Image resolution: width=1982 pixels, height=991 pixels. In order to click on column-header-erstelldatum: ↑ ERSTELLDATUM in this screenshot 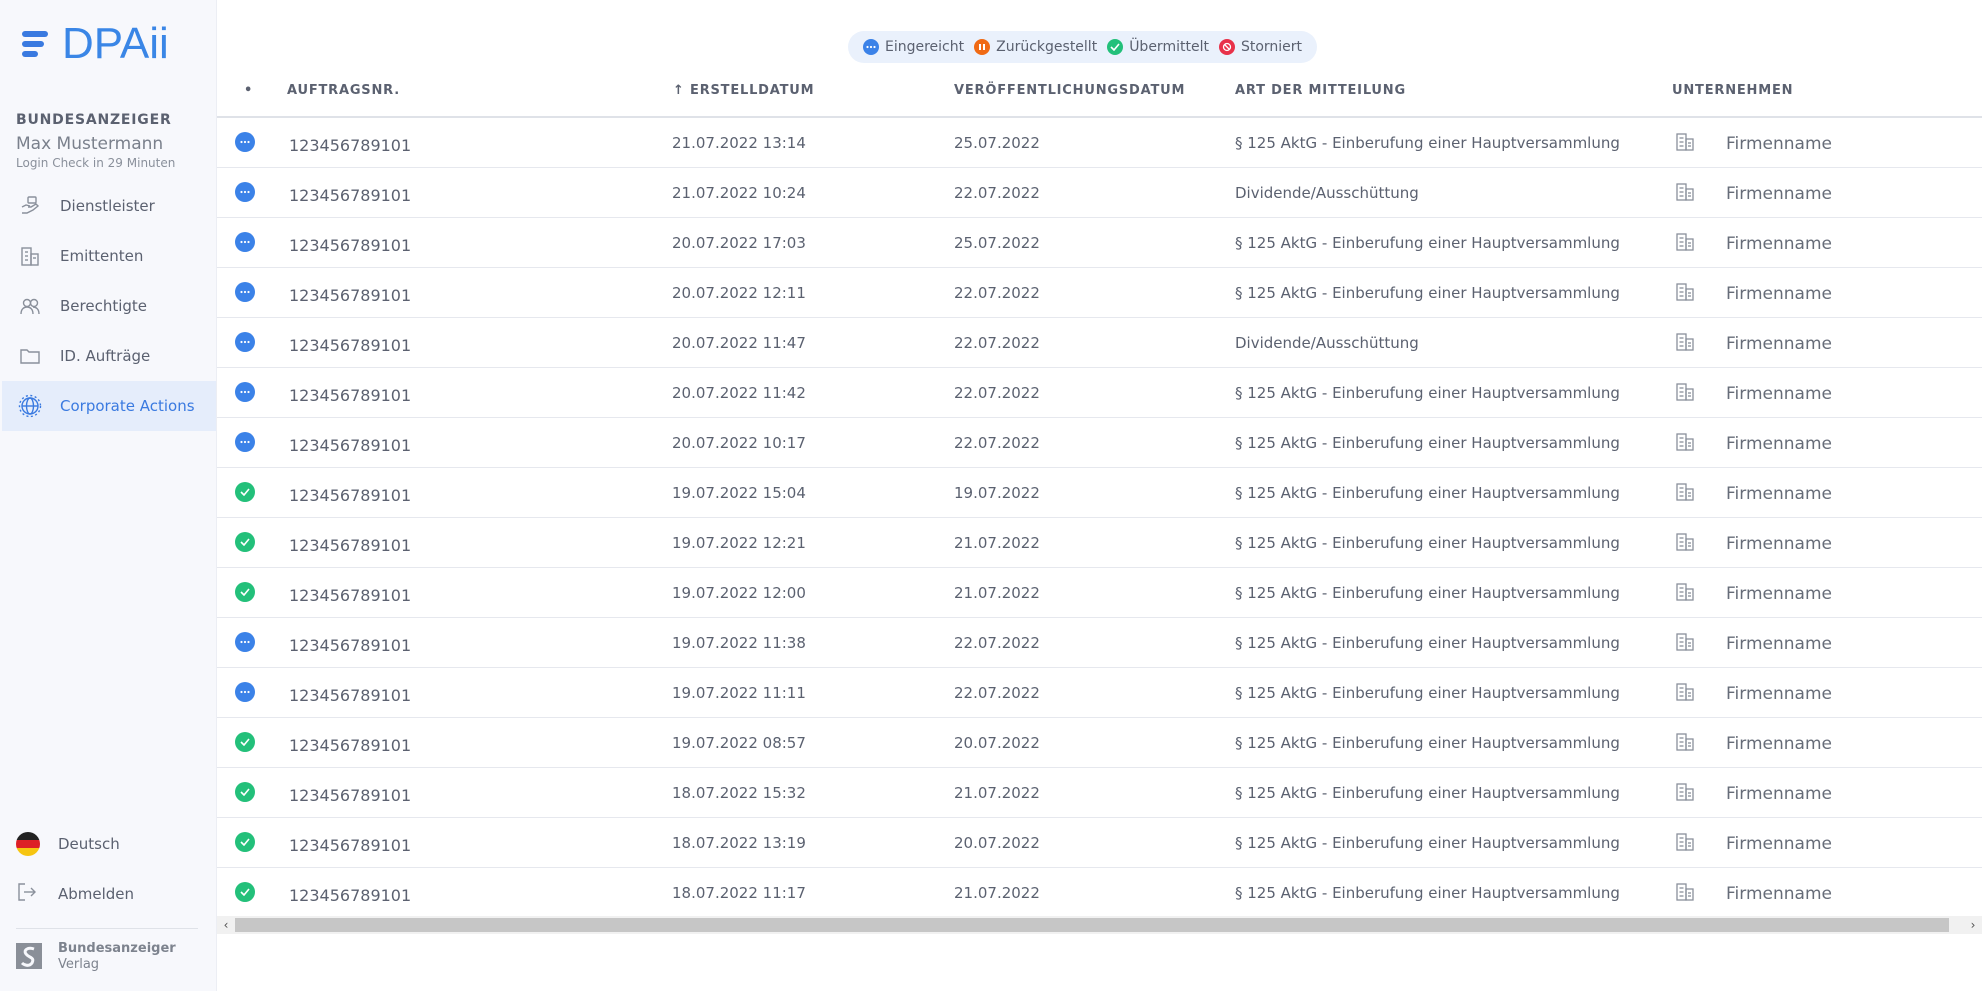, I will do `click(743, 90)`.